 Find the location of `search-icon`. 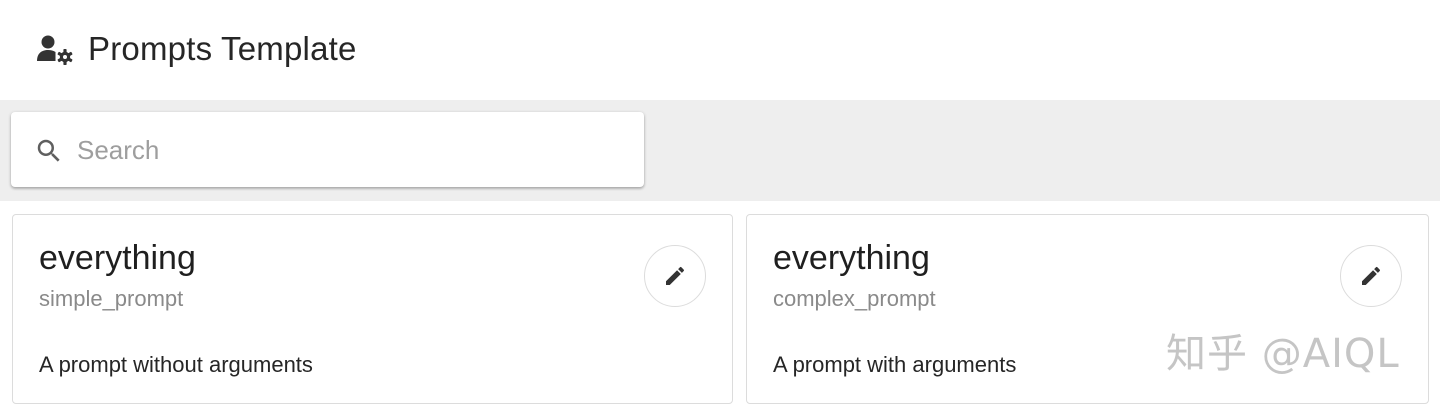

search-icon is located at coordinates (48, 150).